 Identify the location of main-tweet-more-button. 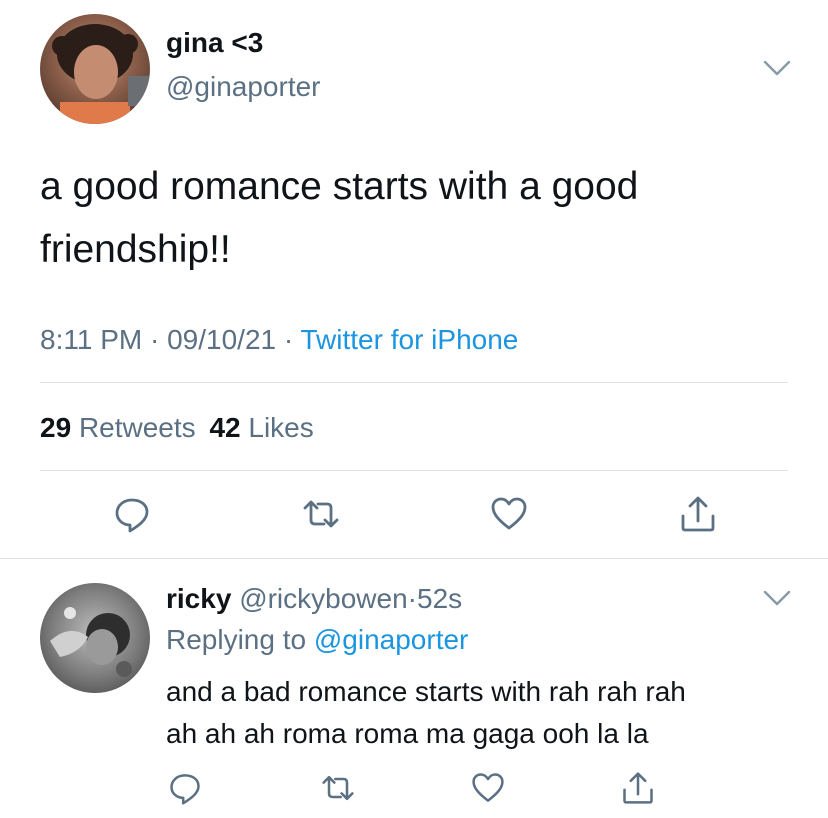
(777, 70).